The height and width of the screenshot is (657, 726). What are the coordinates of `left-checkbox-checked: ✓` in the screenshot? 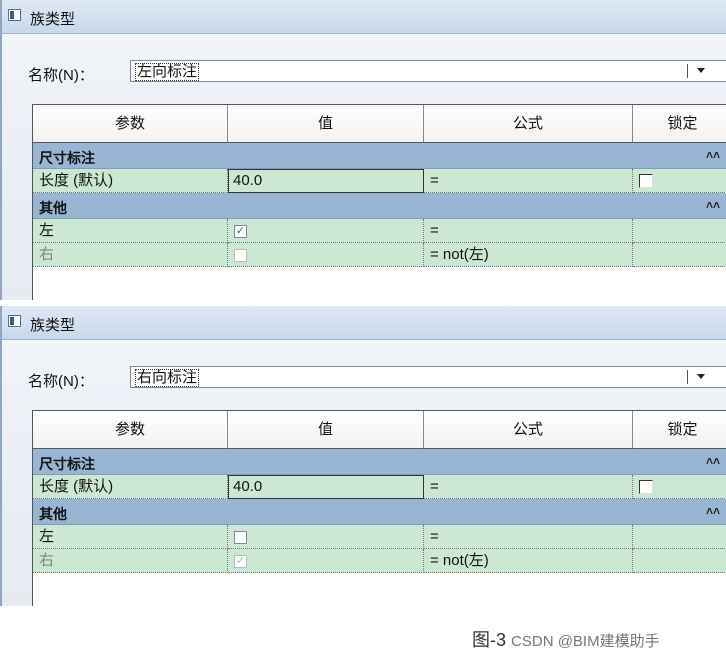 It's located at (240, 231).